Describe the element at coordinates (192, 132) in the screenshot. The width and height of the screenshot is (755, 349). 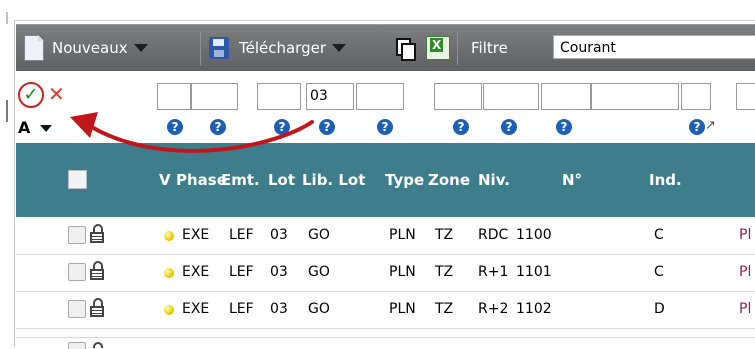
I see `annotation-arrow-icon` at that location.